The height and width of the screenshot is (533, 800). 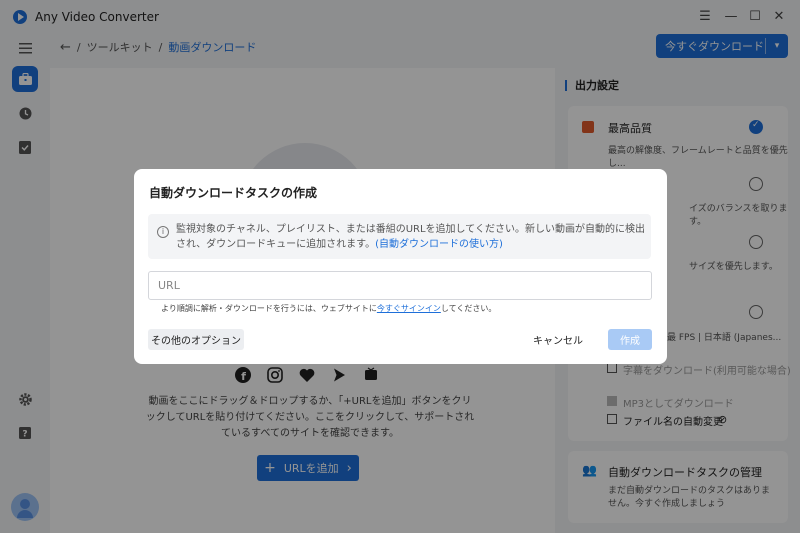 I want to click on hint-prefix: より順調に解析・ダウンロードを行うには、ウェブサイトに, so click(x=269, y=308).